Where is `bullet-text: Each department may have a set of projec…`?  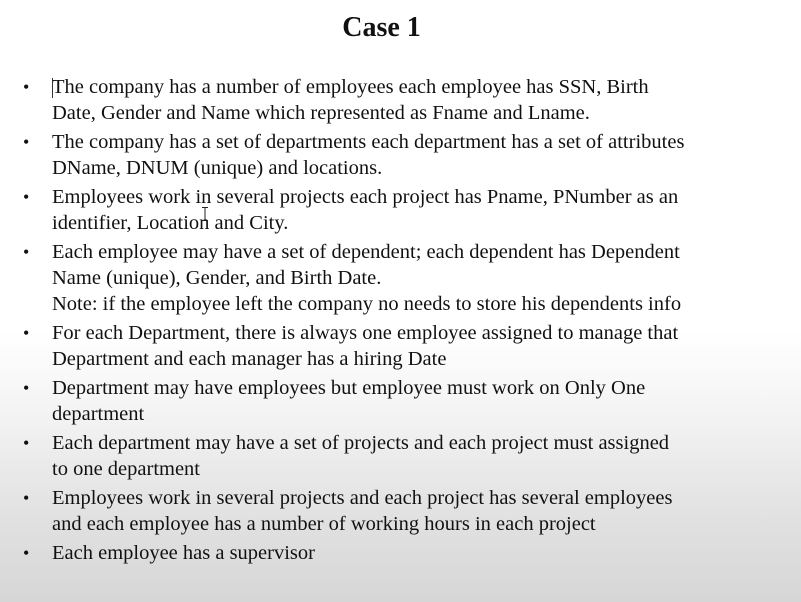
bullet-text: Each department may have a set of projec… is located at coordinates (361, 456).